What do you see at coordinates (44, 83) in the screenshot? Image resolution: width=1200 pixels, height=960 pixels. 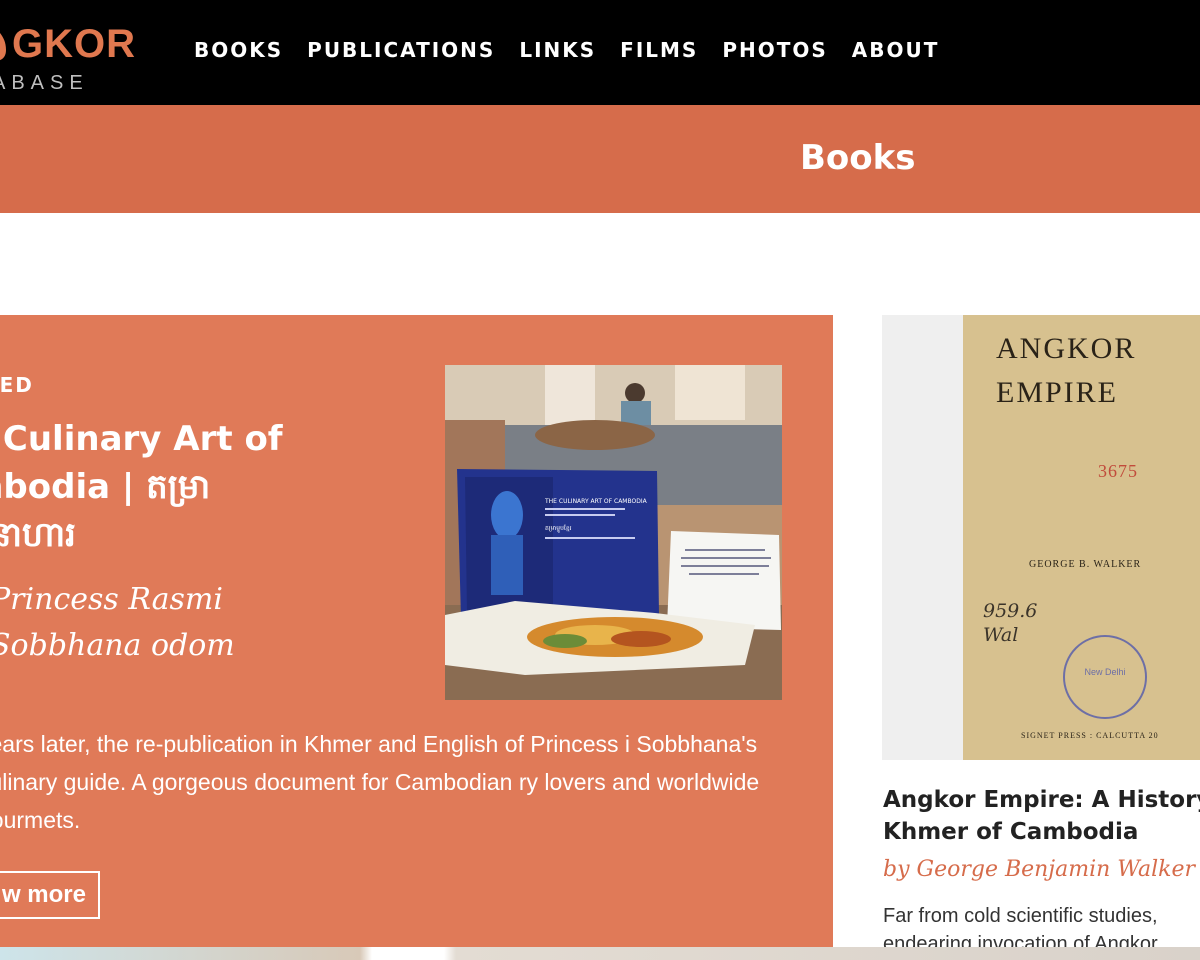 I see `logo-subtitle: ABASE` at bounding box center [44, 83].